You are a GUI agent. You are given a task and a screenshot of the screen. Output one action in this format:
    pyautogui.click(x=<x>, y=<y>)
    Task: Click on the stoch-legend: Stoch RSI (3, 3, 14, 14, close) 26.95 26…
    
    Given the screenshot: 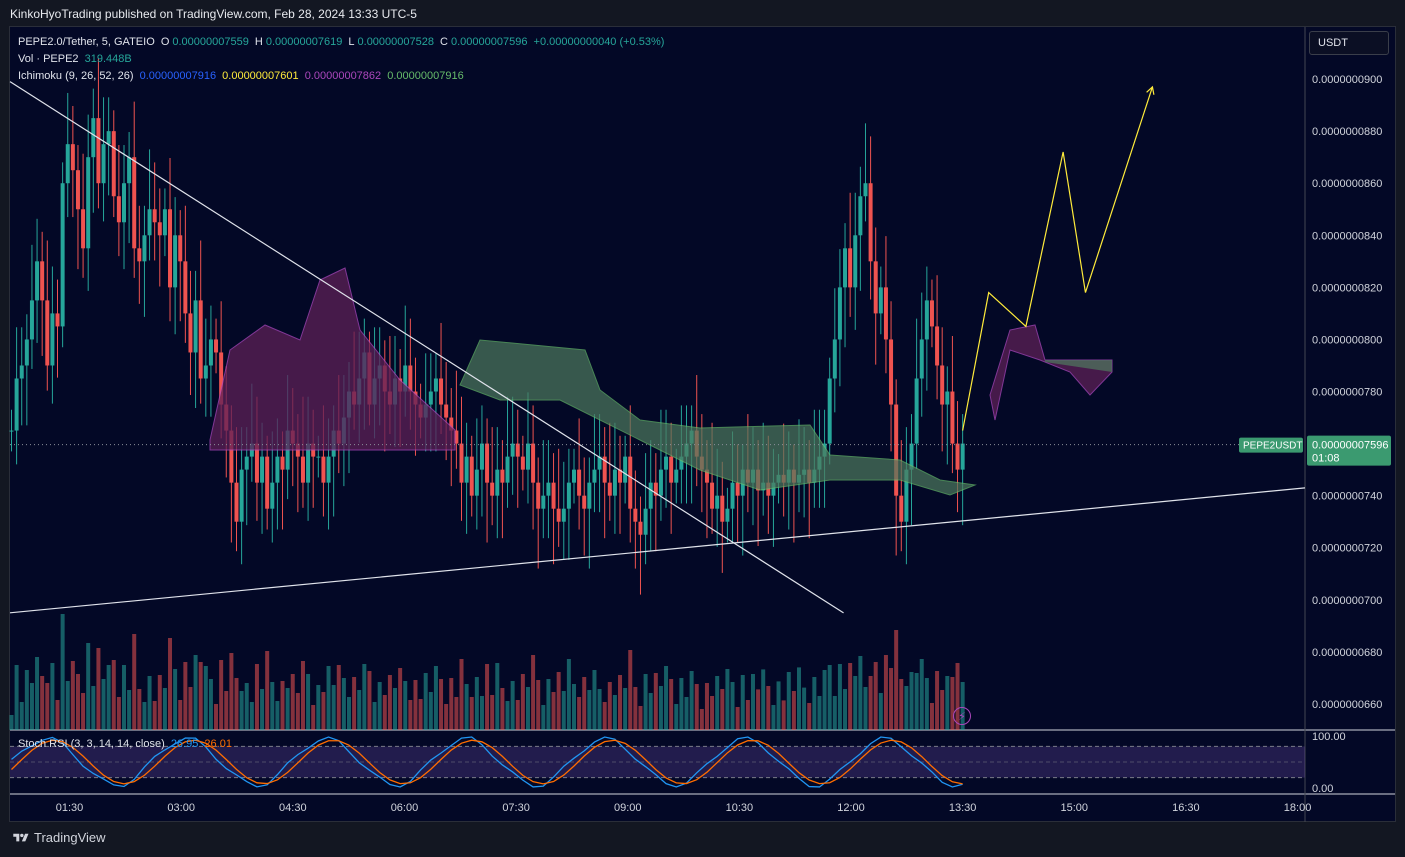 What is the action you would take?
    pyautogui.click(x=126, y=744)
    